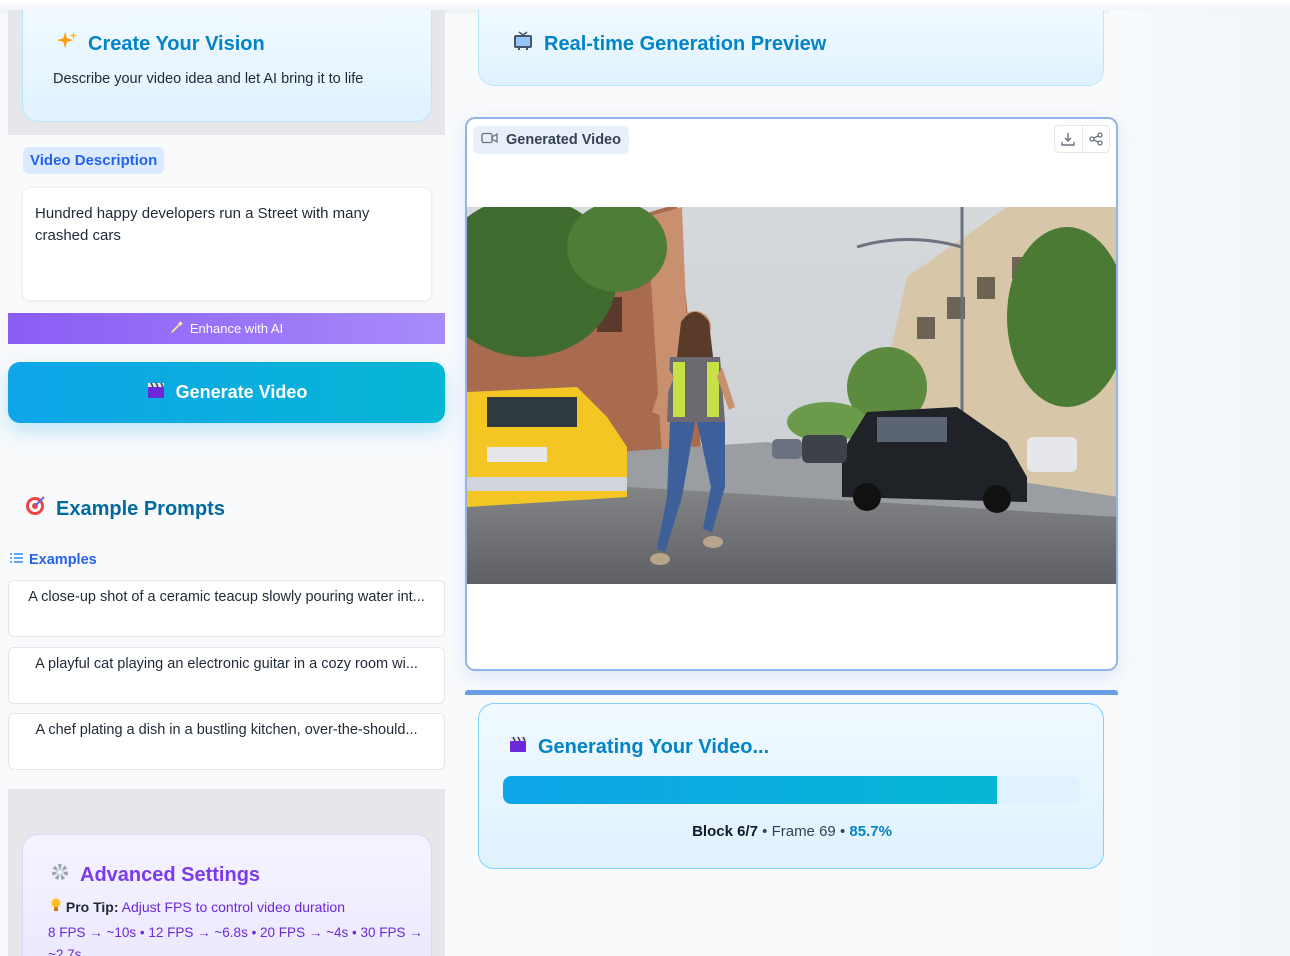 The image size is (1290, 956). I want to click on progress-bar-fill, so click(750, 790).